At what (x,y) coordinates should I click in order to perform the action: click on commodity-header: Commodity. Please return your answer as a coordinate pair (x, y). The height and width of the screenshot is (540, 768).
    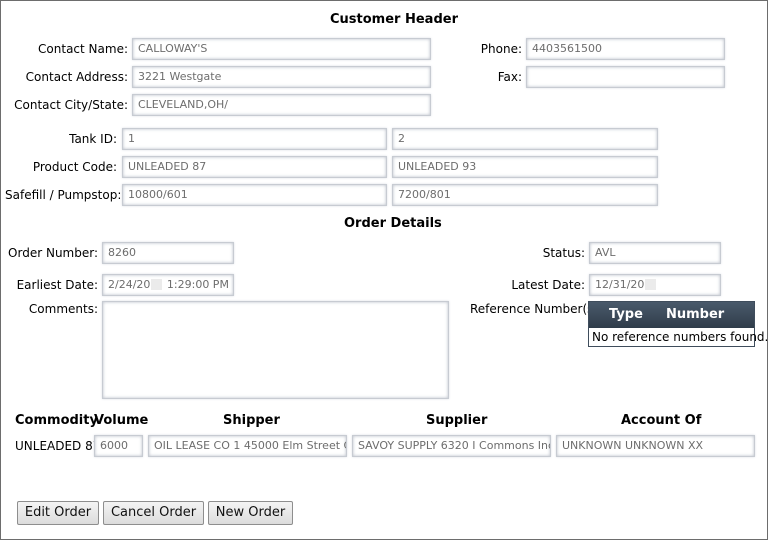
    Looking at the image, I should click on (56, 420).